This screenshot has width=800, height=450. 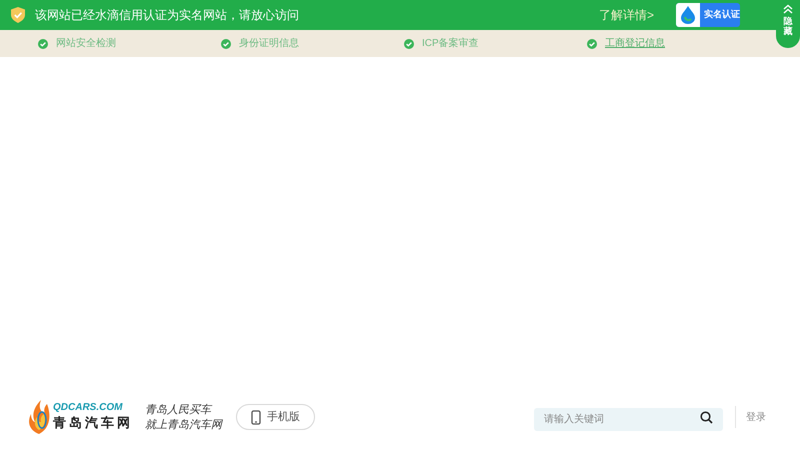 What do you see at coordinates (275, 417) in the screenshot?
I see `mobile-button: 手机版` at bounding box center [275, 417].